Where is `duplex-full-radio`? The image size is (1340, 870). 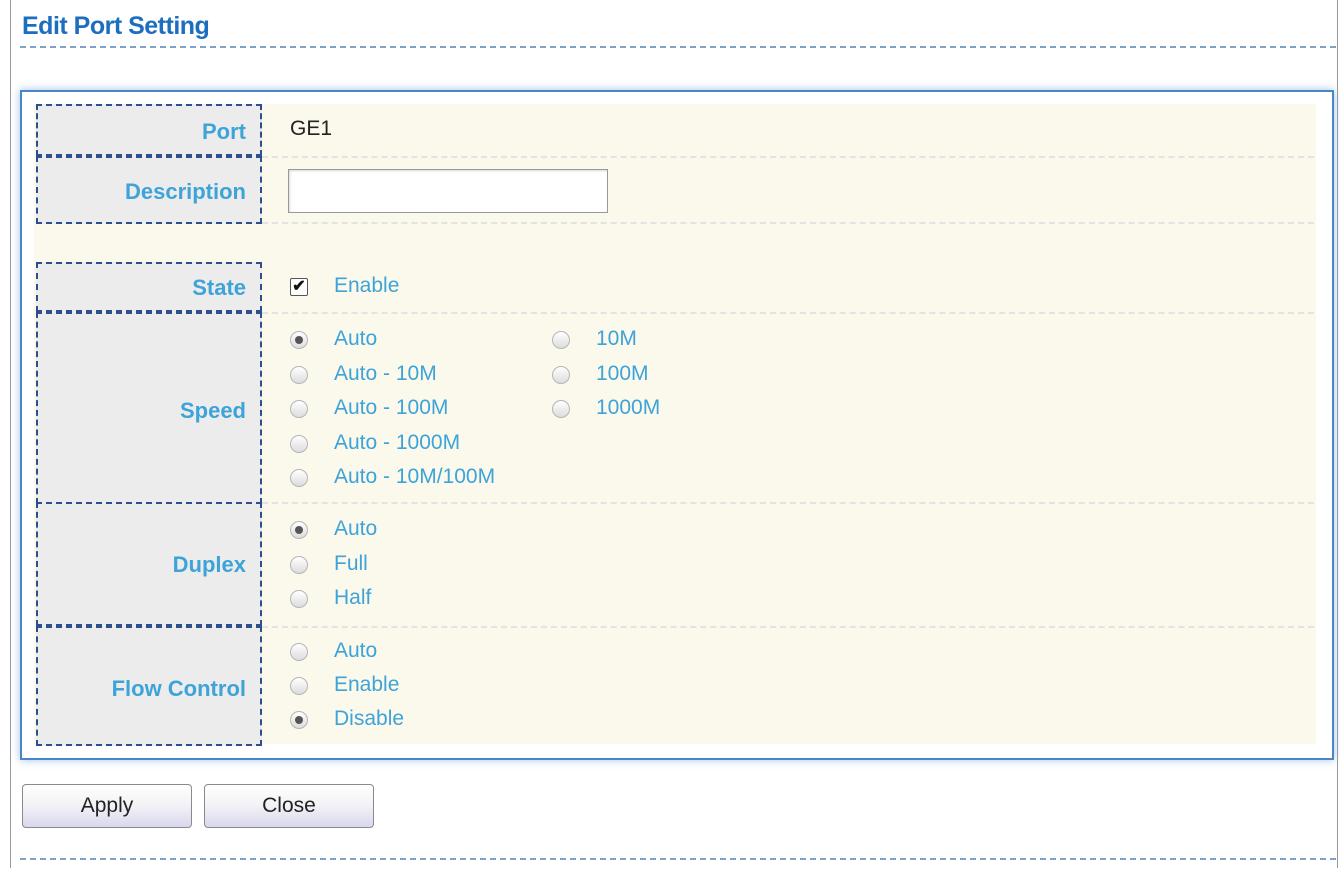 duplex-full-radio is located at coordinates (299, 565).